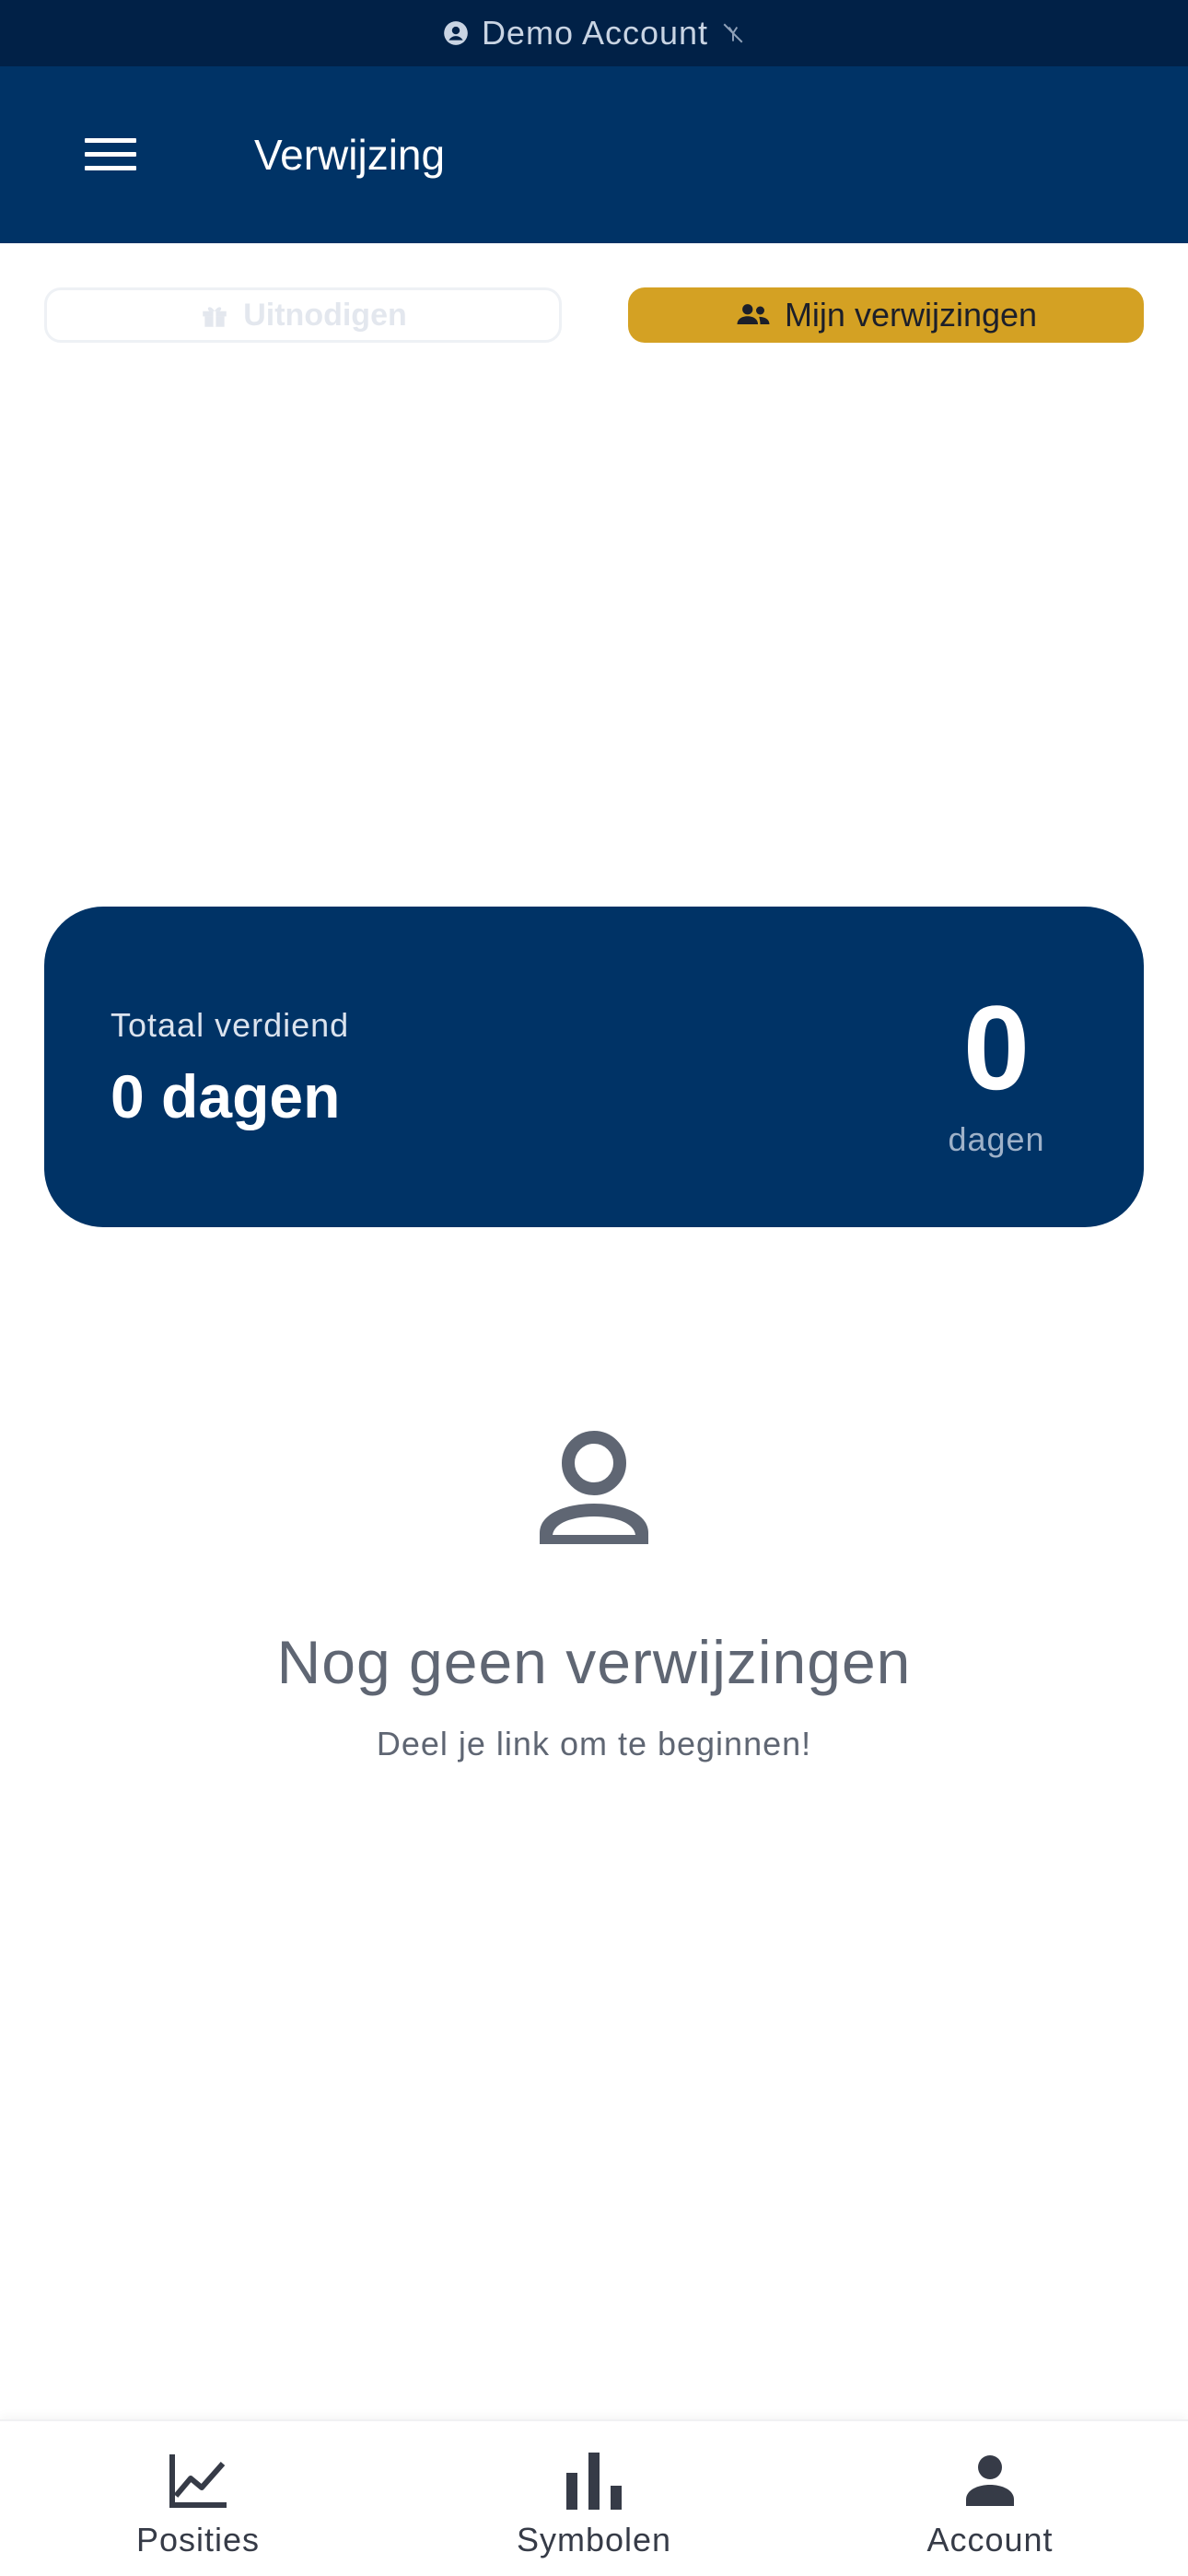 This screenshot has width=1188, height=2576. I want to click on hamburger-menu-icon, so click(111, 154).